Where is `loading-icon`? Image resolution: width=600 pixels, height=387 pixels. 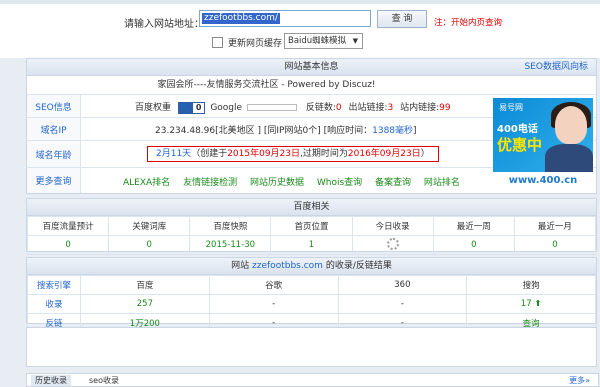 loading-icon is located at coordinates (392, 243).